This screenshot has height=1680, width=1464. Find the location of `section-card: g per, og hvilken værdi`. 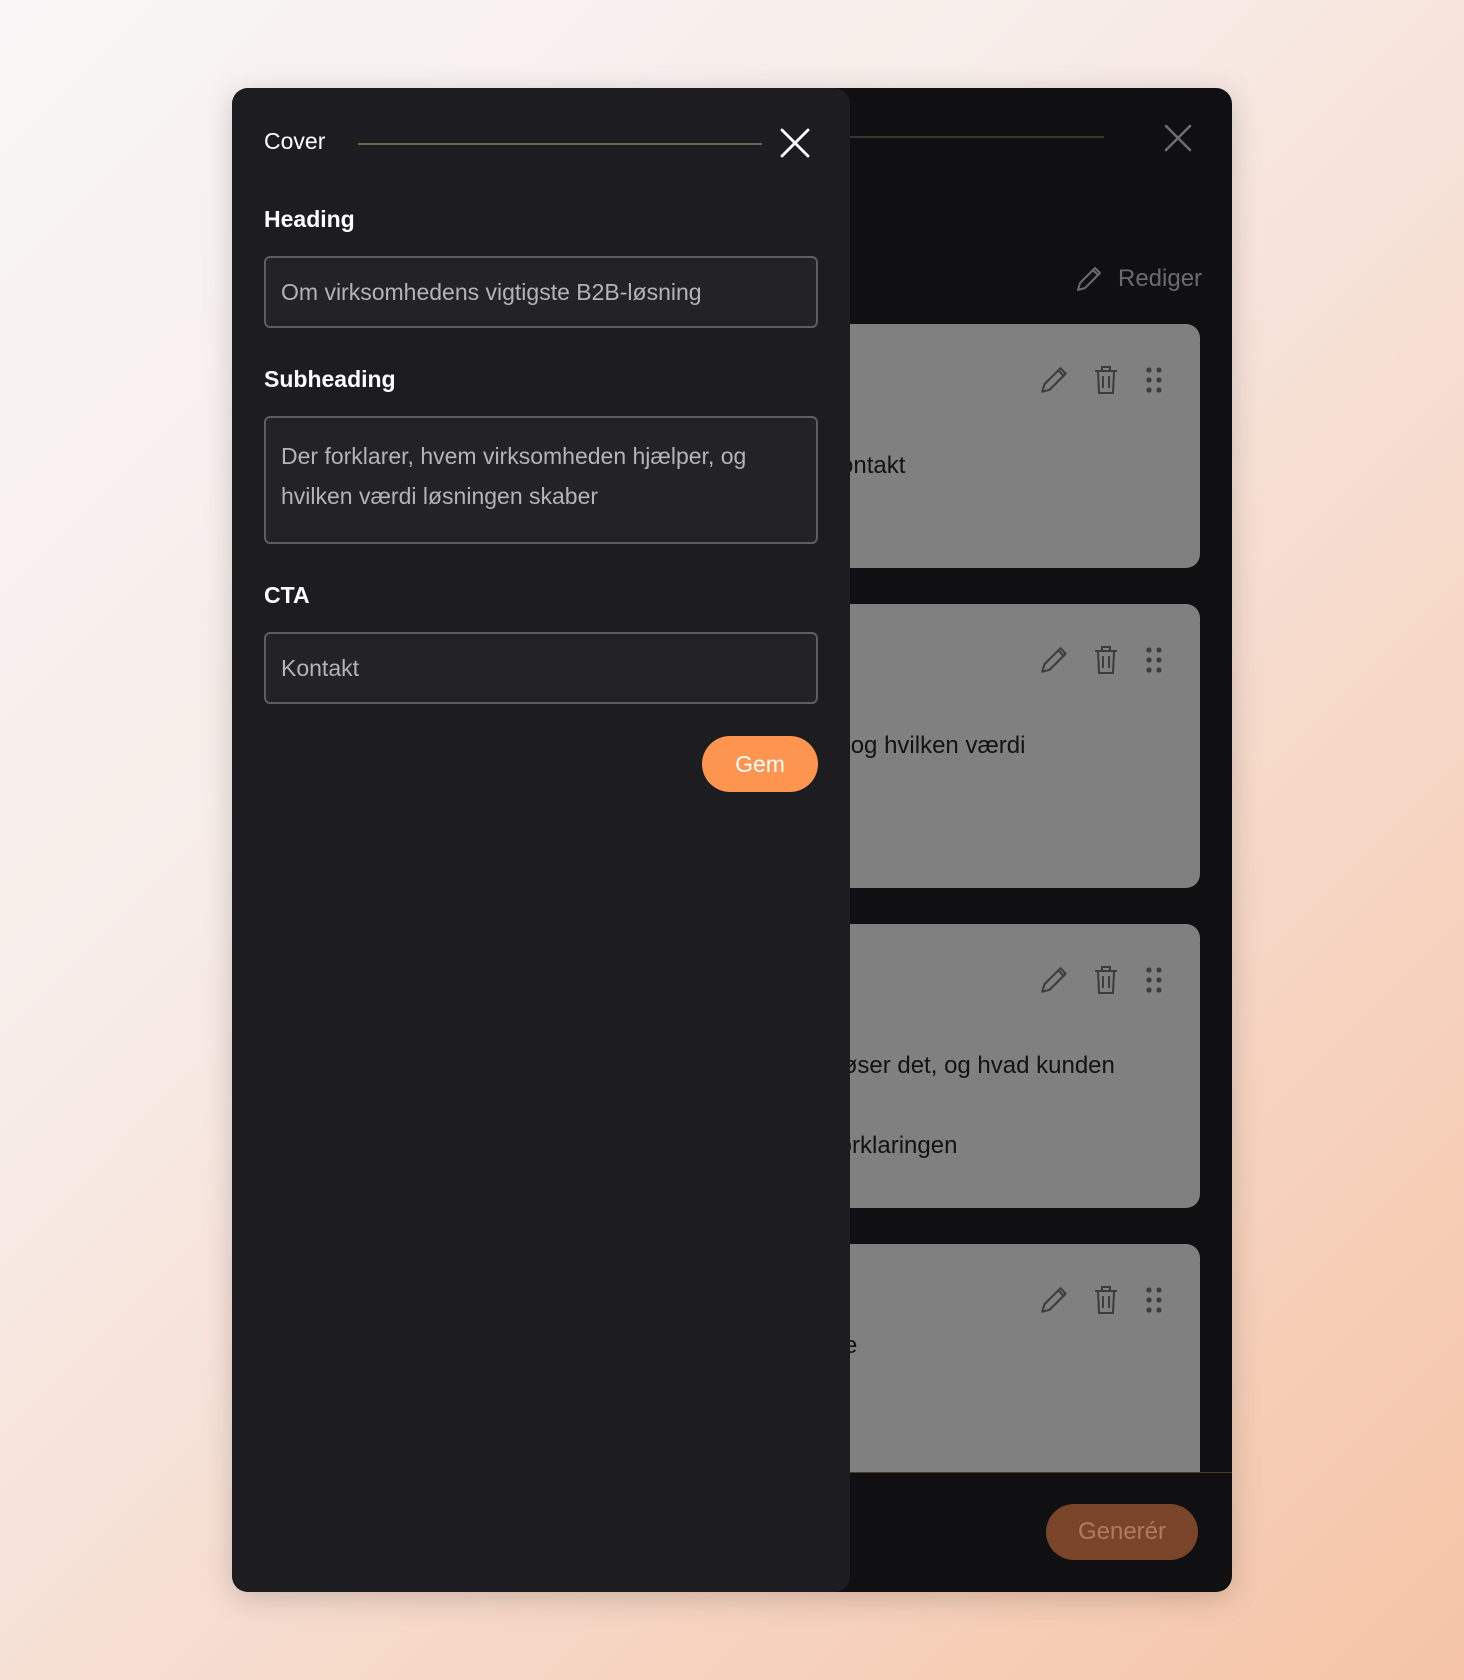

section-card: g per, og hvilken værdi is located at coordinates (996, 746).